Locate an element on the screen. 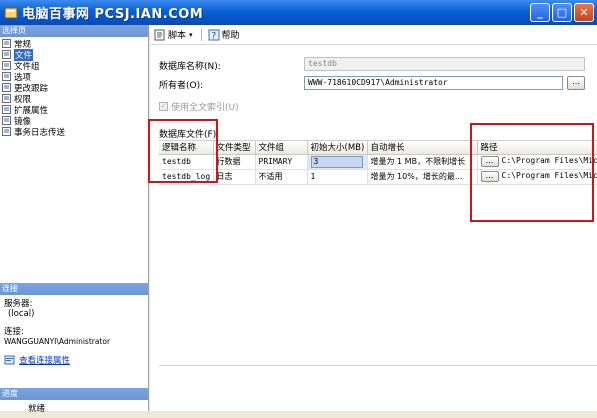  highlight-path is located at coordinates (532, 172).